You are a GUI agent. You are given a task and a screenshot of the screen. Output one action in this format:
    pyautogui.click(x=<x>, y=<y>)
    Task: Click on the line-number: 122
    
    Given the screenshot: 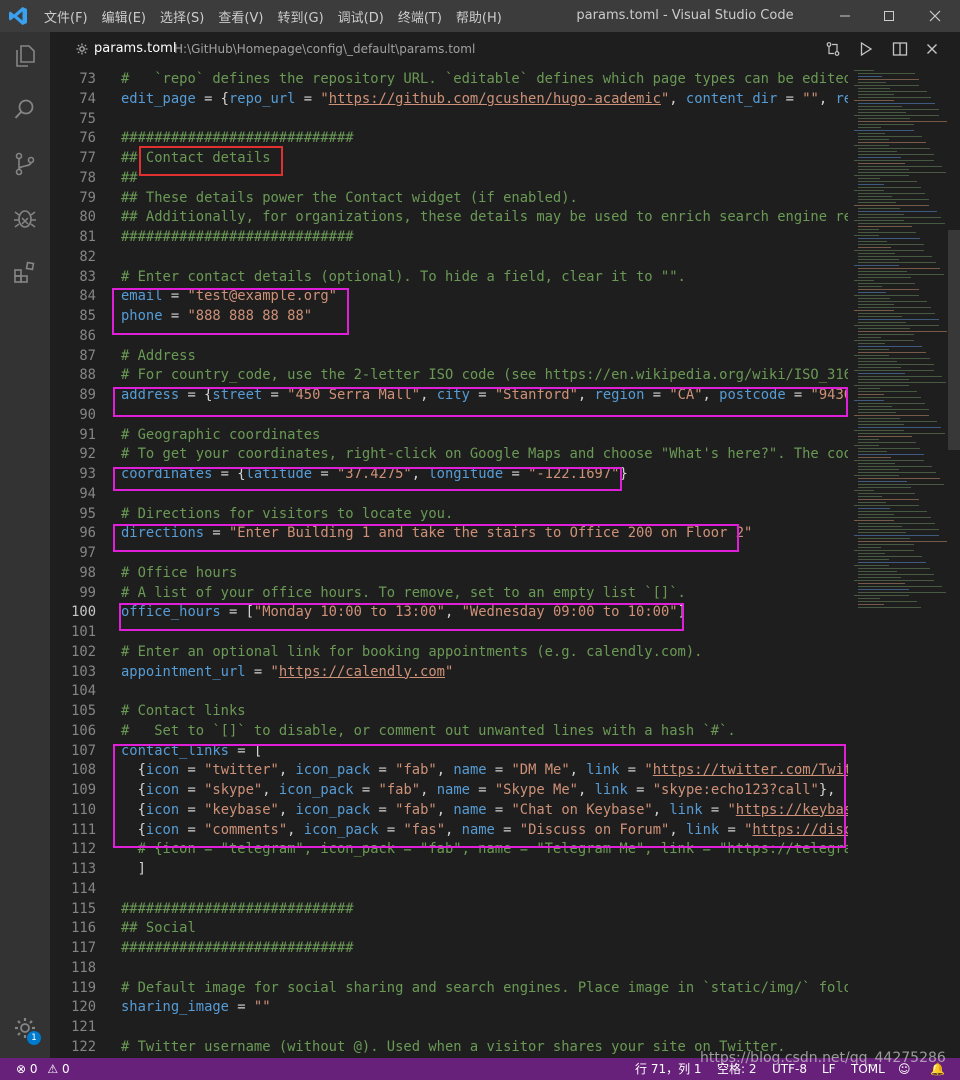 What is the action you would take?
    pyautogui.click(x=83, y=1046)
    